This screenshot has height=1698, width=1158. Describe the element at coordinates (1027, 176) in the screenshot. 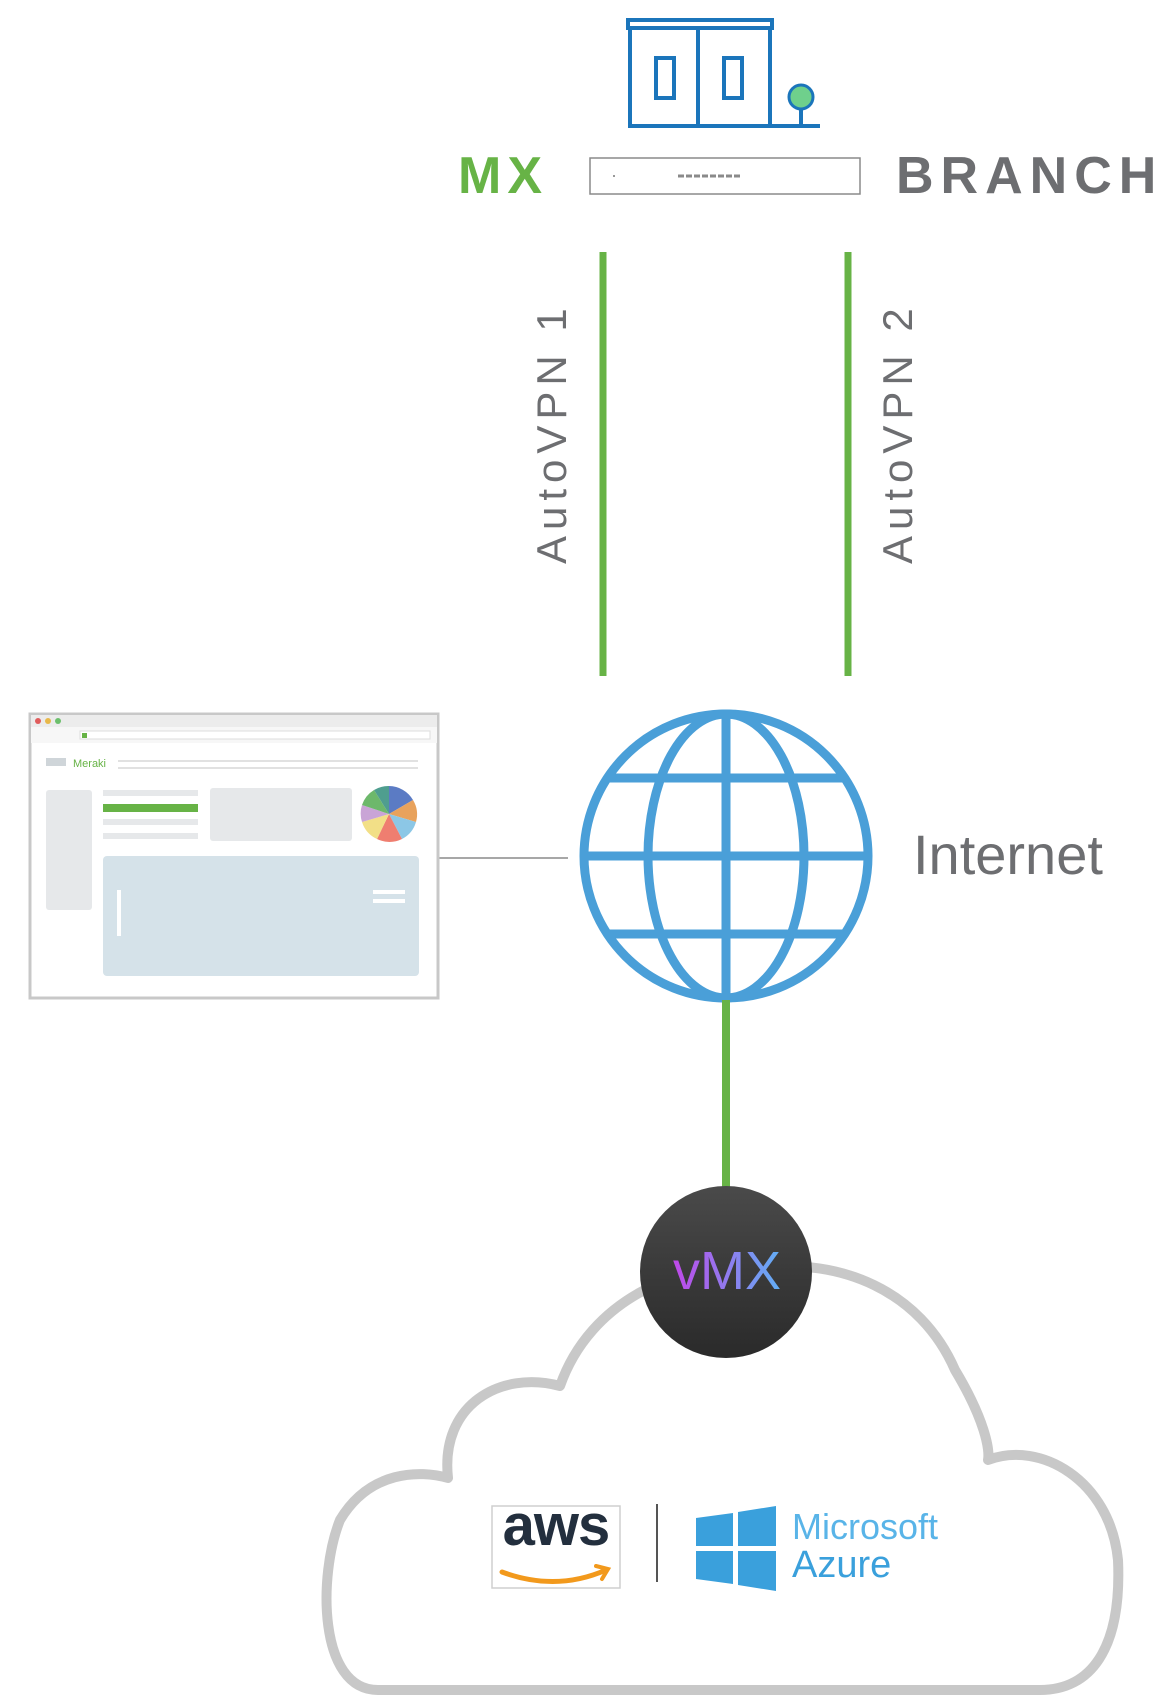

I see `branch-label: BRANCH` at that location.